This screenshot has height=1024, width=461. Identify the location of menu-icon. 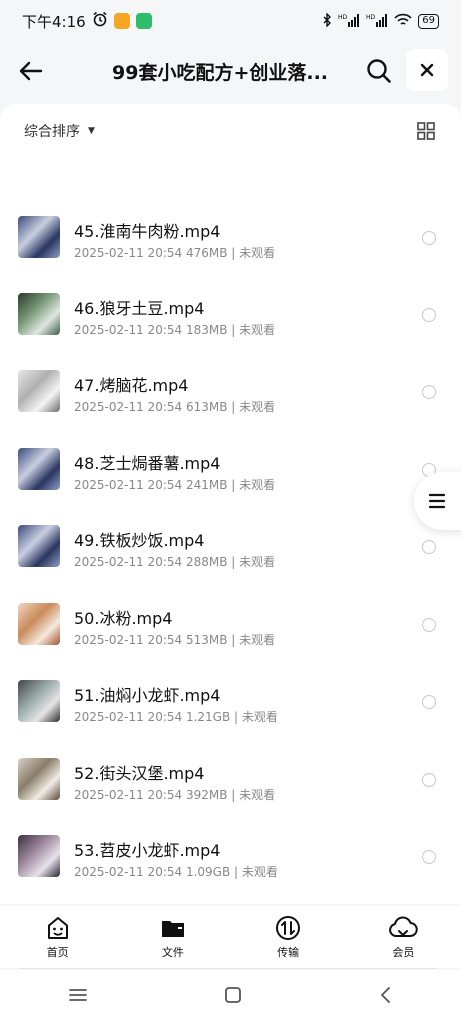
(437, 501).